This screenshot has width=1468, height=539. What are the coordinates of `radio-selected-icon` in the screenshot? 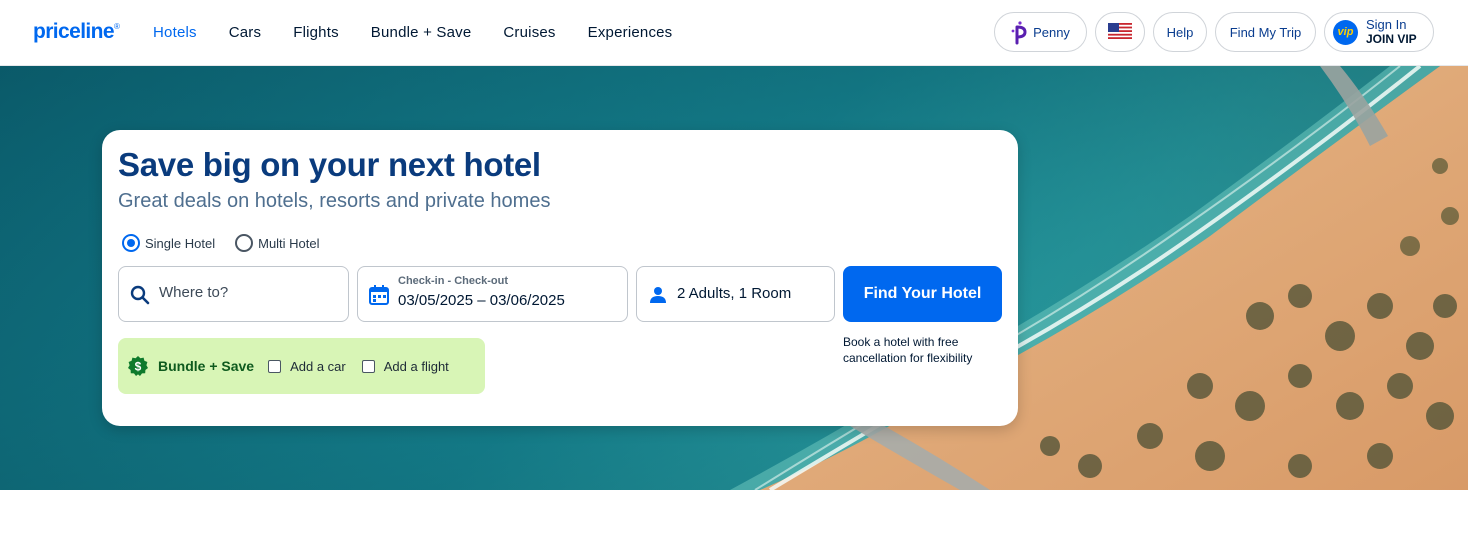 It's located at (131, 243).